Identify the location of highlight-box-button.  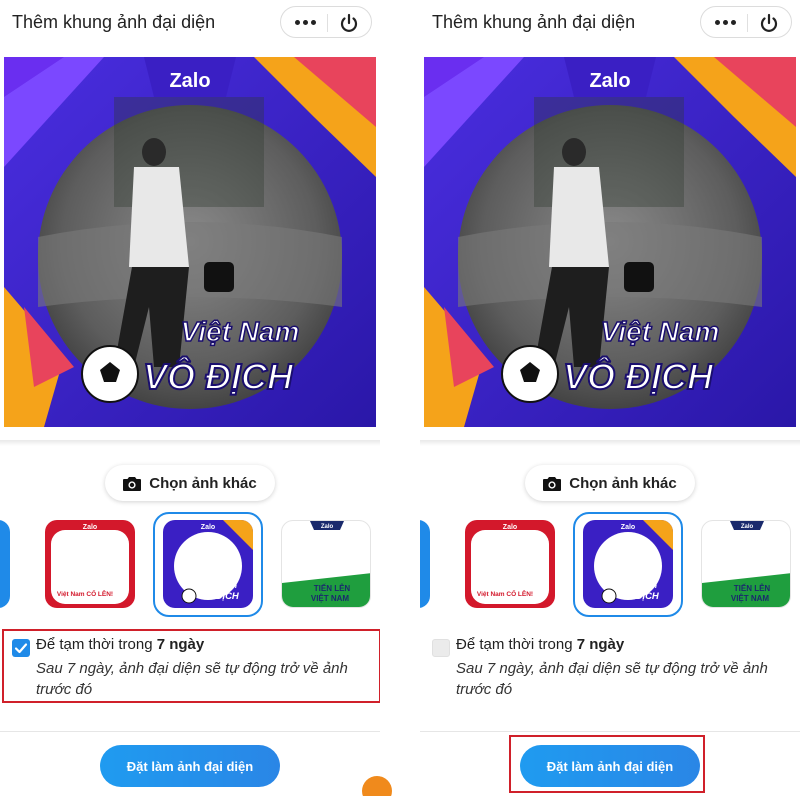
(607, 764).